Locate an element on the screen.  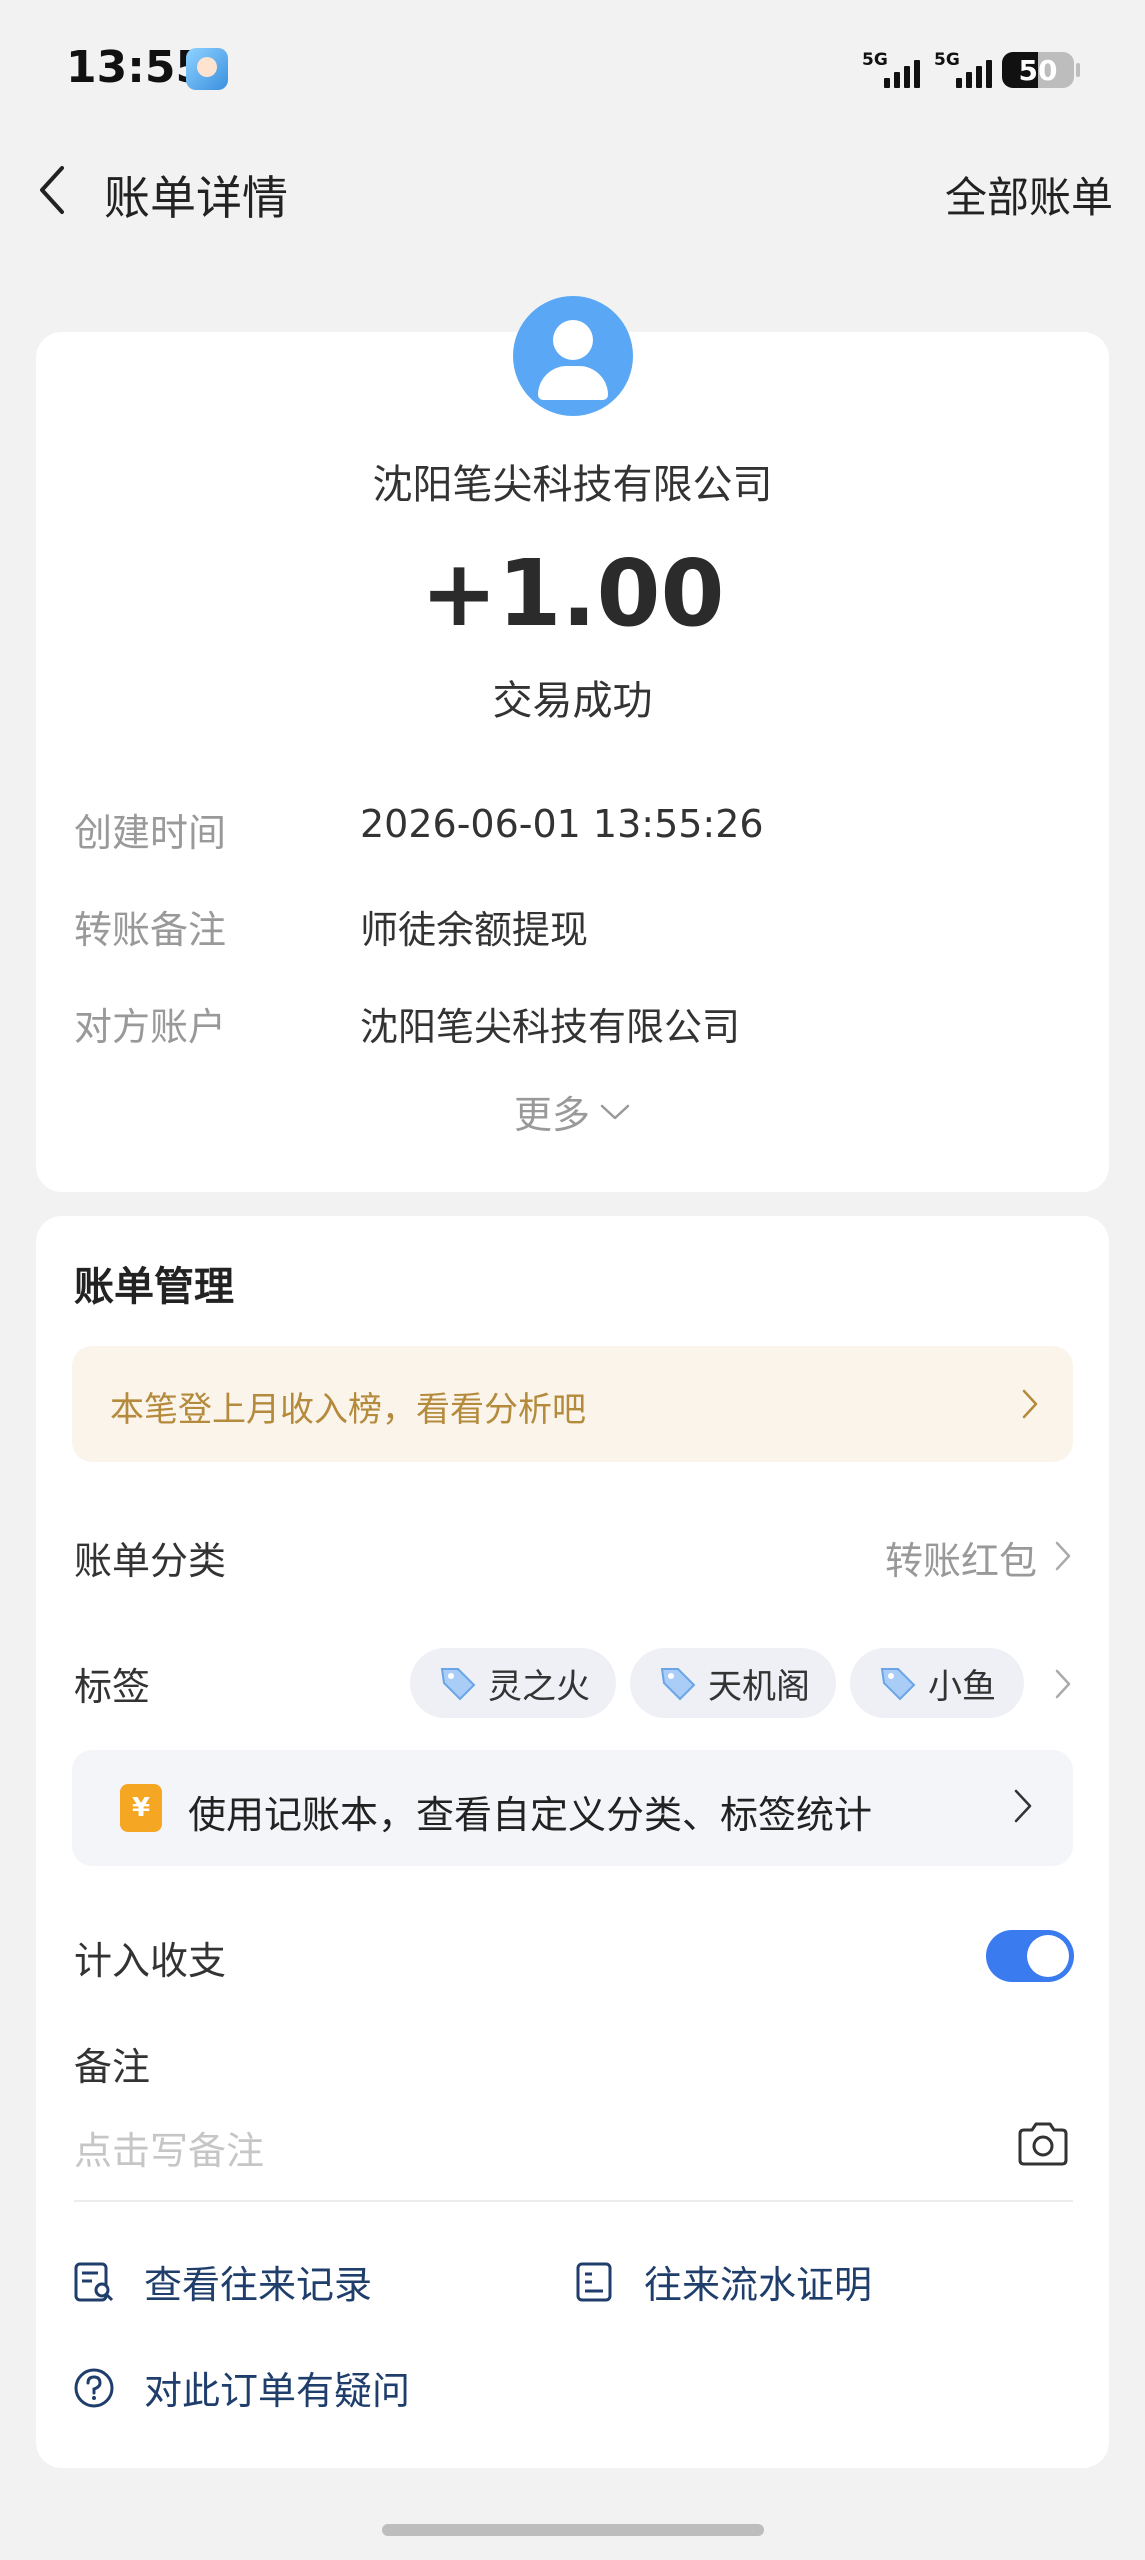
more-button: 更多 is located at coordinates (572, 1111).